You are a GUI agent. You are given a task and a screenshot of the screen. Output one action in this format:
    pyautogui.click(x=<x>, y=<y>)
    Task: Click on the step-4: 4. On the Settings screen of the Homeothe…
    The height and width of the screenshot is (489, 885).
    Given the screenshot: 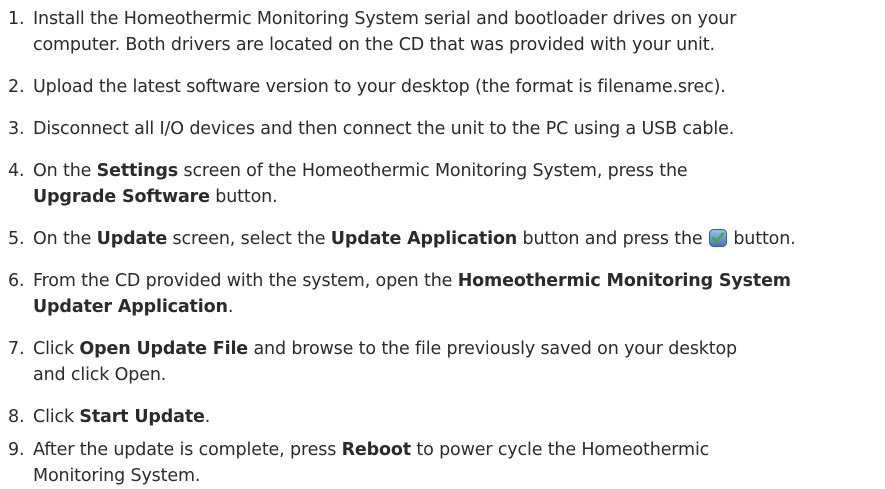 What is the action you would take?
    pyautogui.click(x=443, y=184)
    